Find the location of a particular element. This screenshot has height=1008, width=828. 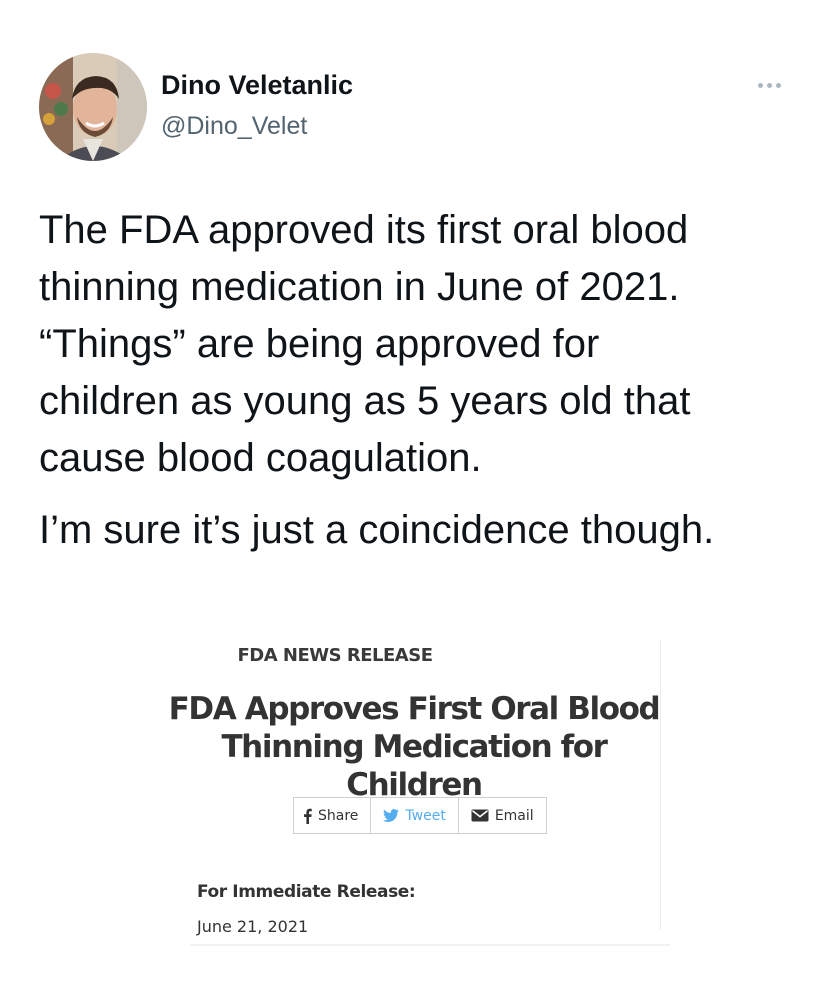

share-facebook-button: Share is located at coordinates (332, 815).